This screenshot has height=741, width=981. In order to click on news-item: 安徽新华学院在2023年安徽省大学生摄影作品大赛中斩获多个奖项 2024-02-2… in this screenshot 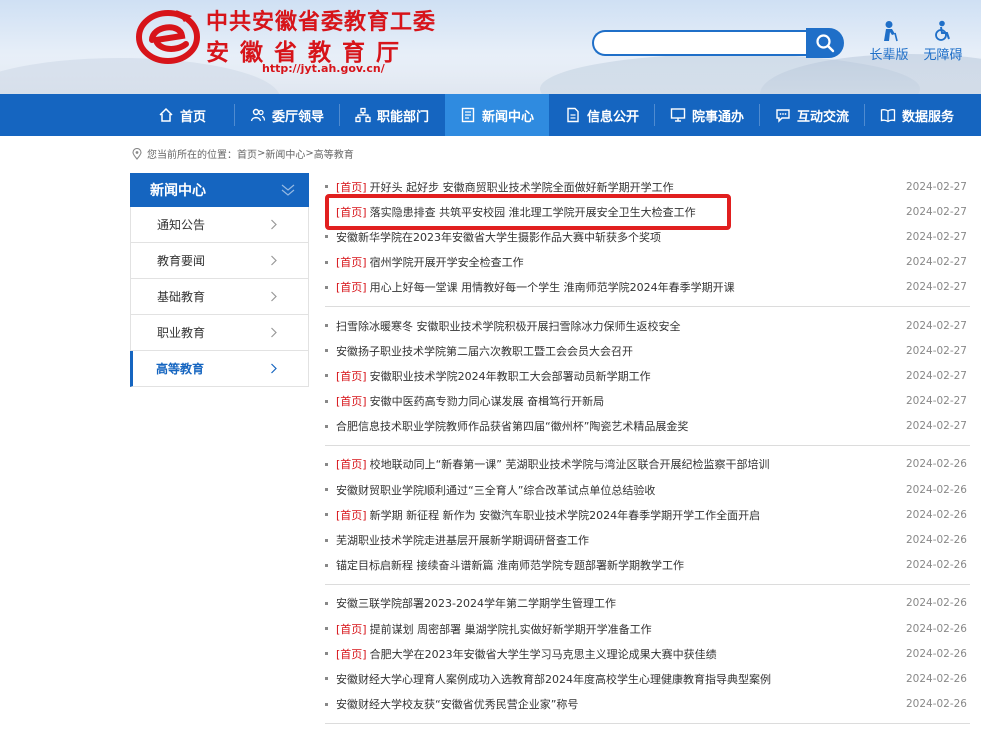, I will do `click(647, 236)`.